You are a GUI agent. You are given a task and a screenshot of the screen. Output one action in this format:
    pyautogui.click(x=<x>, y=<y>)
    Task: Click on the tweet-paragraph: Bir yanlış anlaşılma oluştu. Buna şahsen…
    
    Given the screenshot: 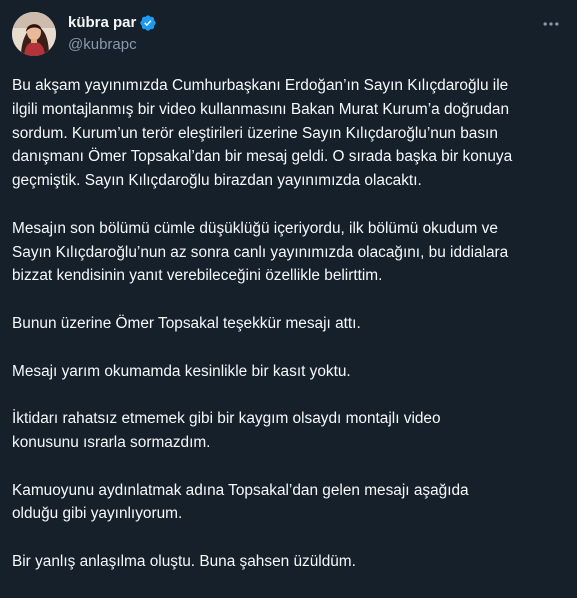 What is the action you would take?
    pyautogui.click(x=284, y=562)
    